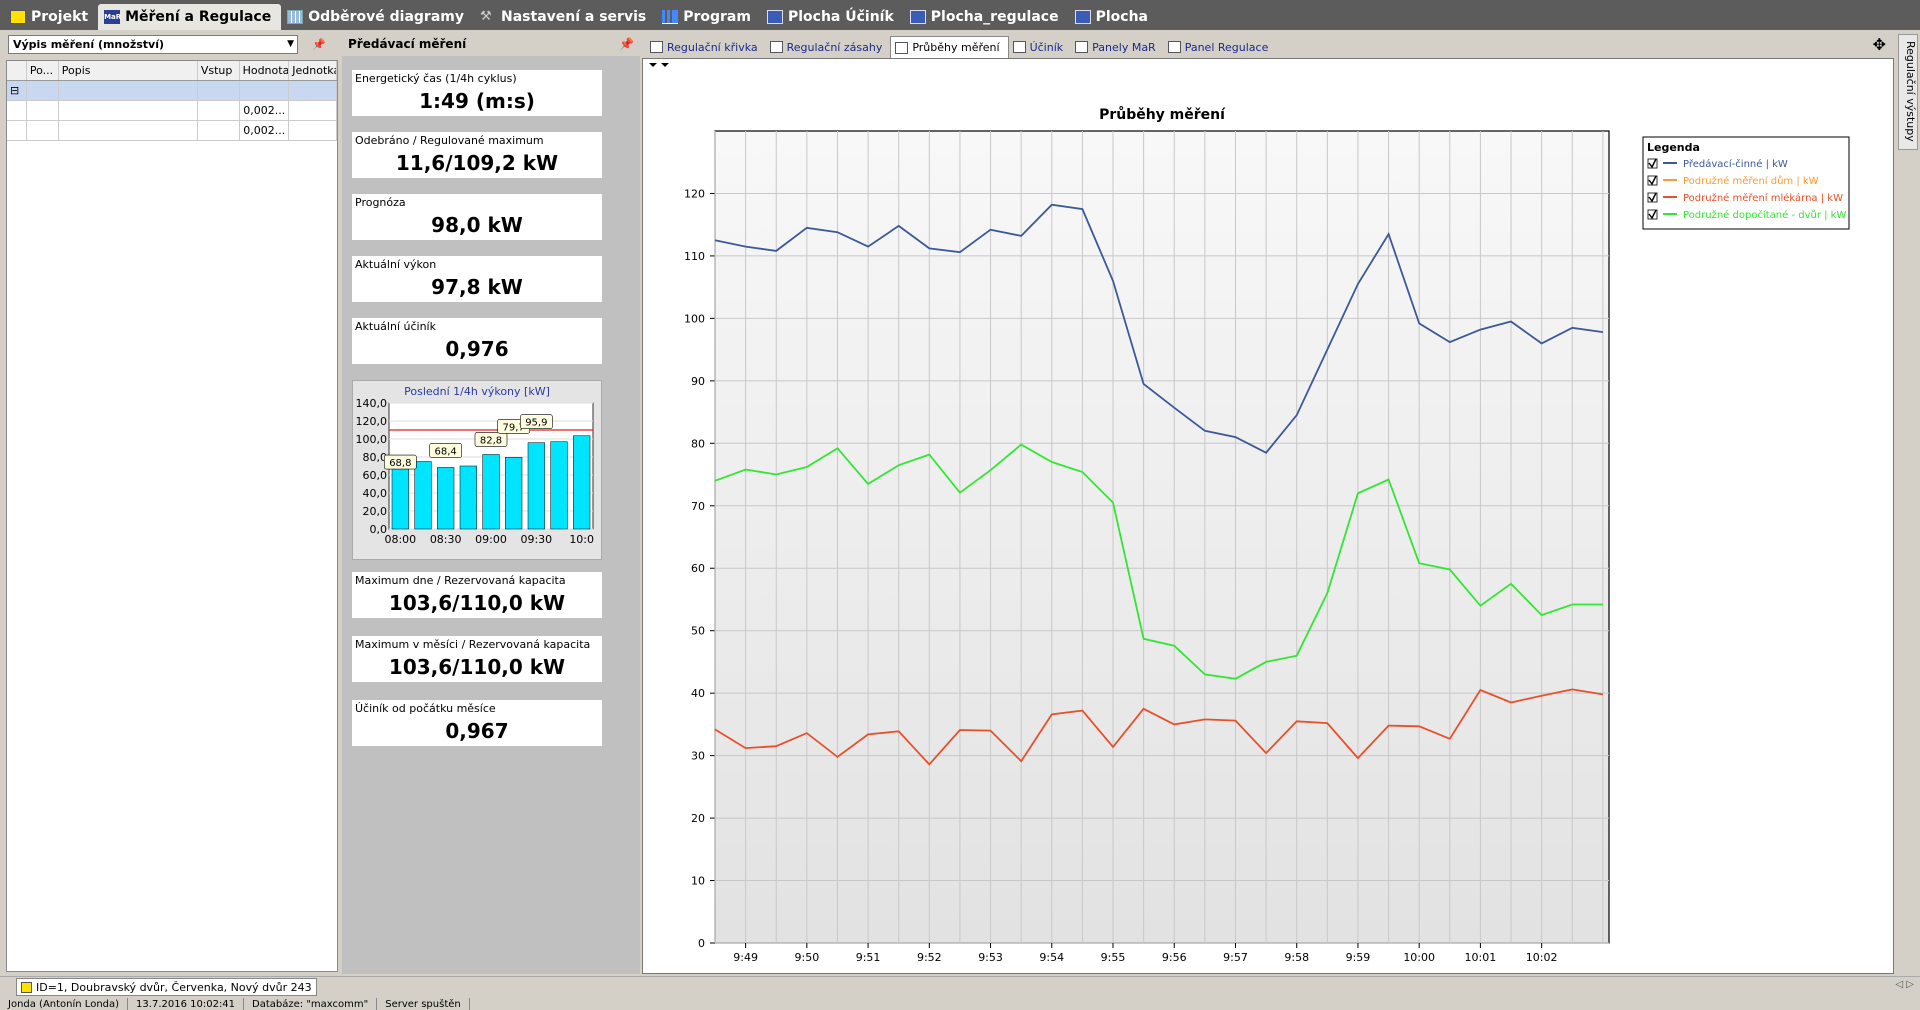 The height and width of the screenshot is (1010, 1920). What do you see at coordinates (265, 70) in the screenshot?
I see `column-header-hodnota: Hodnota` at bounding box center [265, 70].